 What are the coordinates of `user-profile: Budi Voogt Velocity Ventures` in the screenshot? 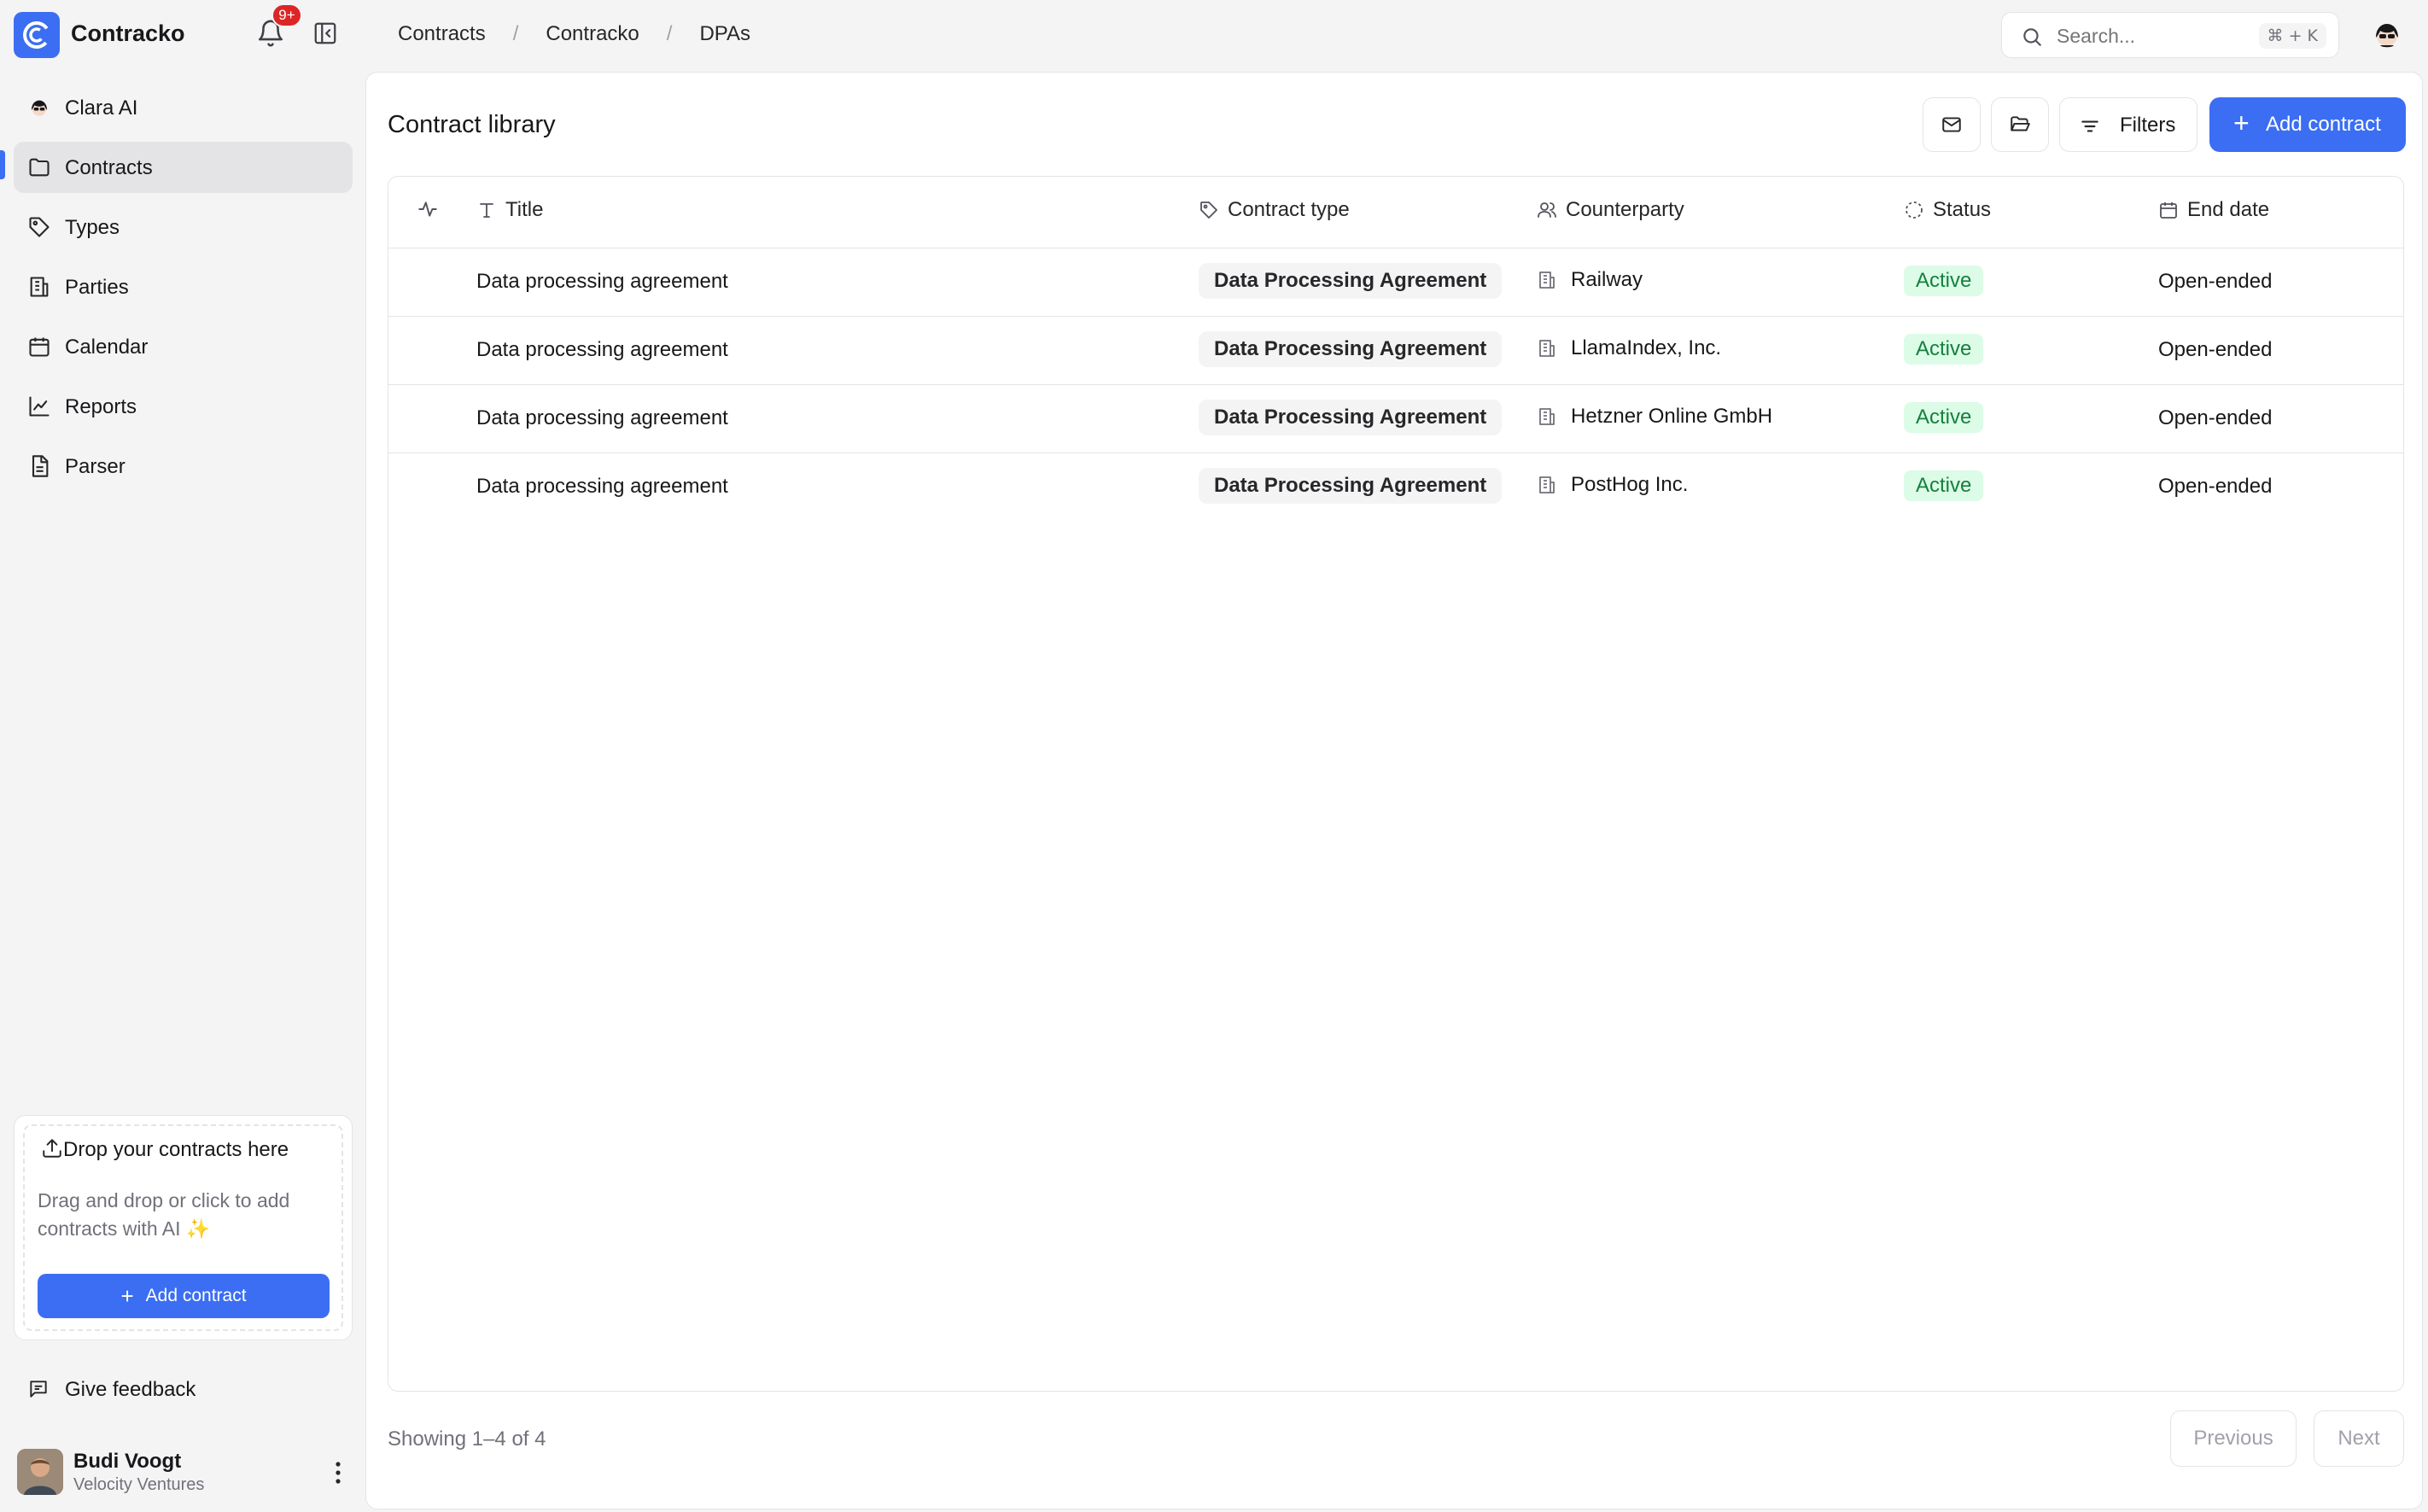 It's located at (183, 1472).